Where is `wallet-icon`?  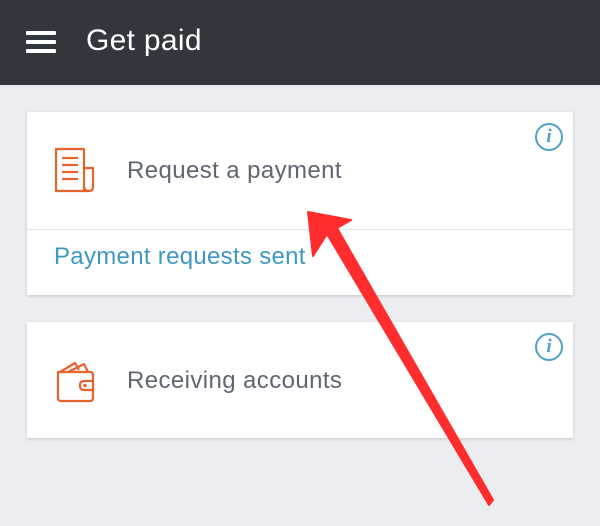 wallet-icon is located at coordinates (75, 382).